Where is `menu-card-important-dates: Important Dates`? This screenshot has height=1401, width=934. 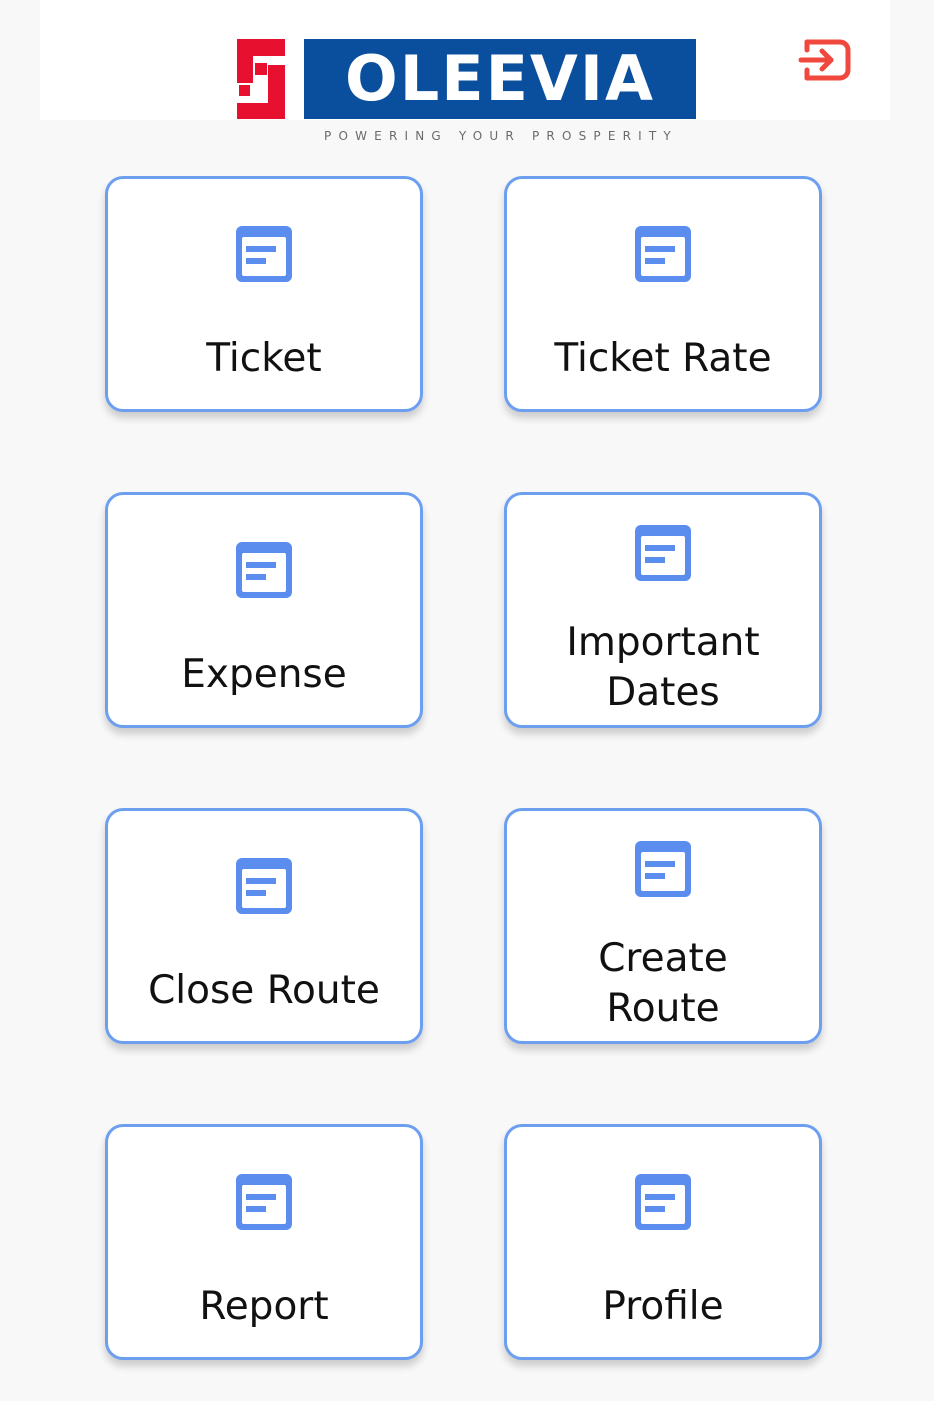
menu-card-important-dates: Important Dates is located at coordinates (663, 610).